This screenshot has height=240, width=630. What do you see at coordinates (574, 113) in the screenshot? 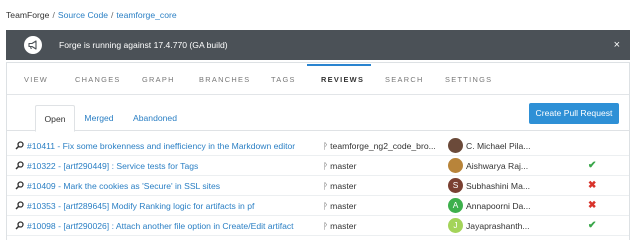
I see `create-pull-request-button: Create Pull Request` at bounding box center [574, 113].